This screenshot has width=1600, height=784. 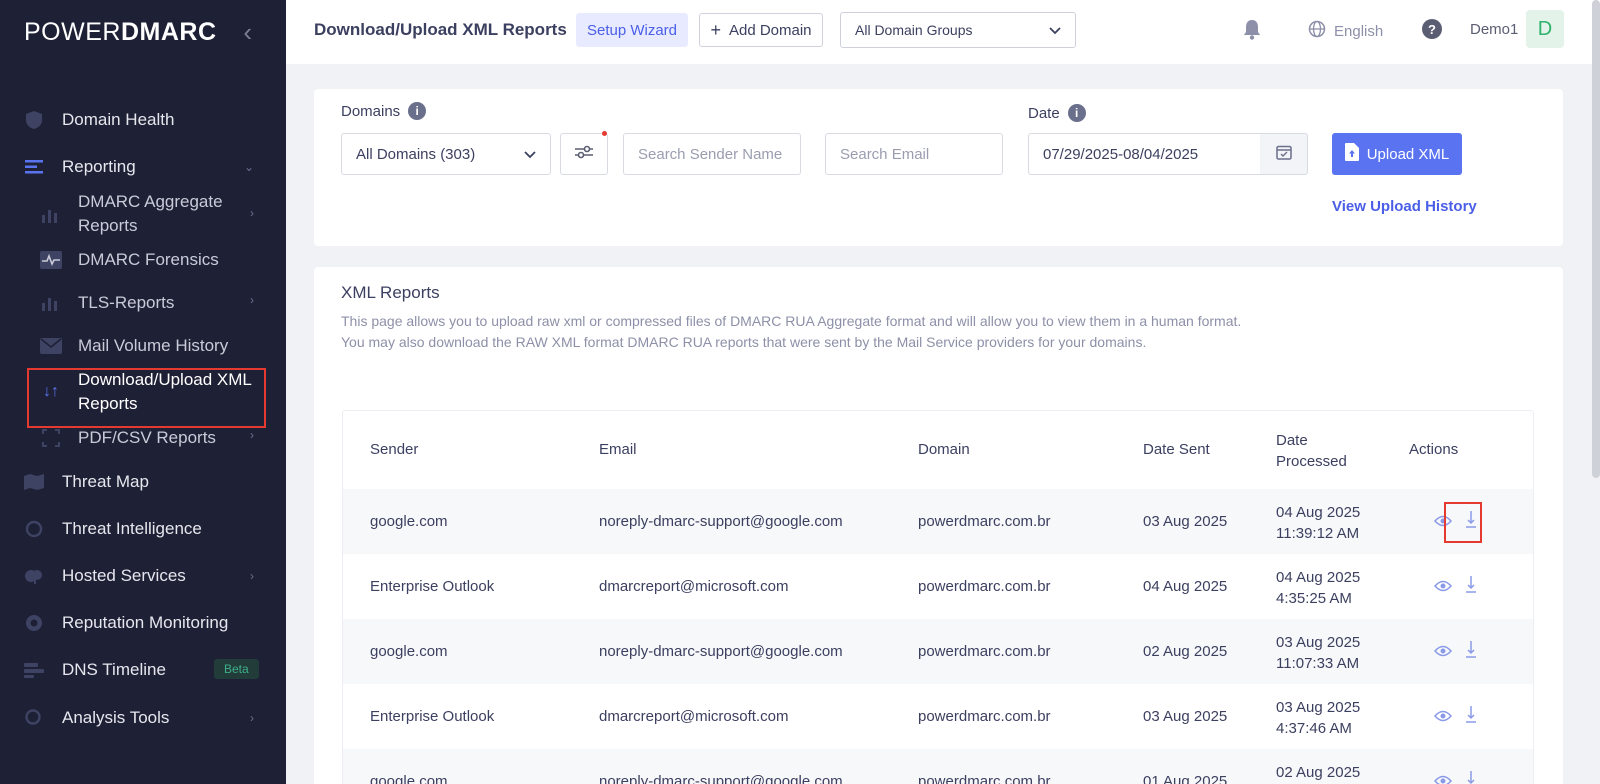 I want to click on calendar-button, so click(x=1284, y=154).